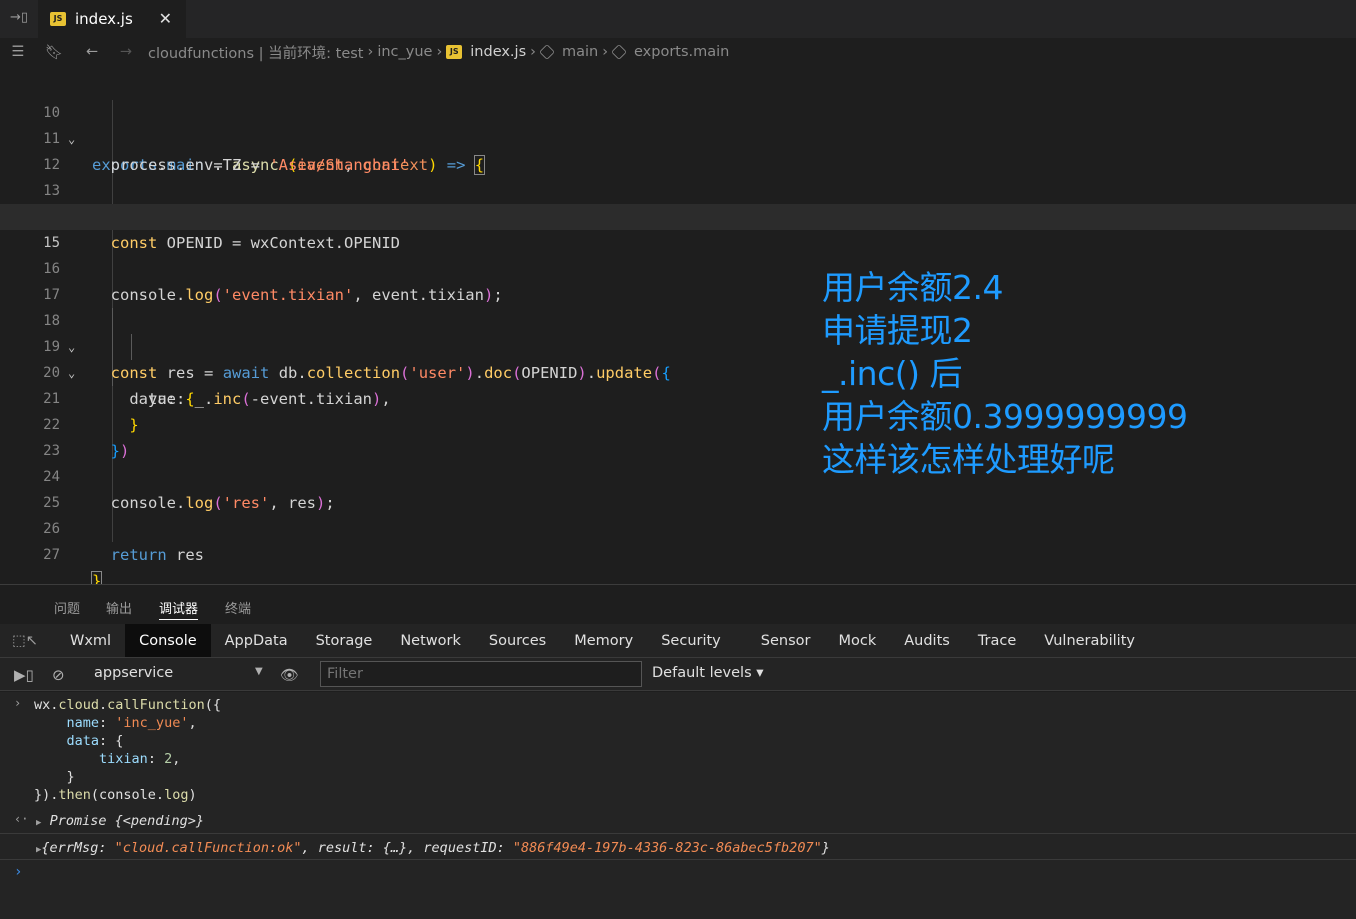 The width and height of the screenshot is (1356, 919). I want to click on list-icon: ☰, so click(18, 52).